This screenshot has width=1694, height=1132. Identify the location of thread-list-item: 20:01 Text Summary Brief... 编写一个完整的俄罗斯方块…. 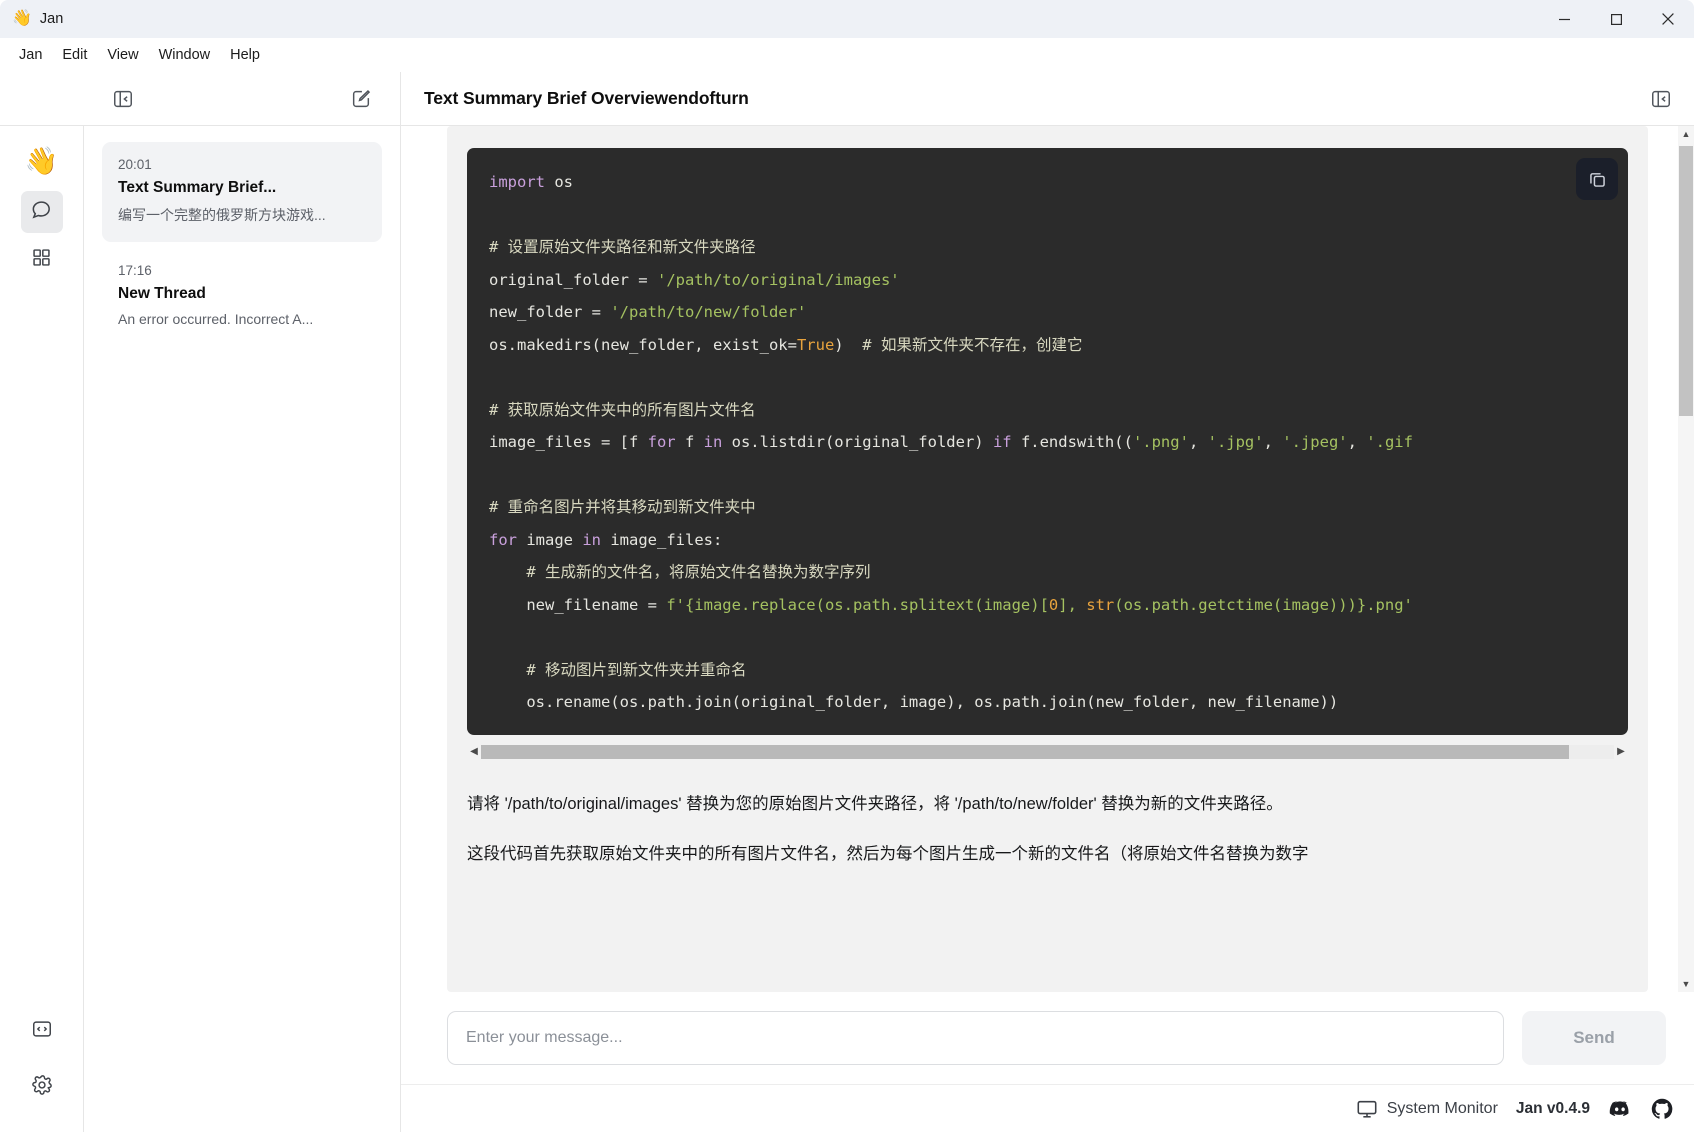
(242, 192).